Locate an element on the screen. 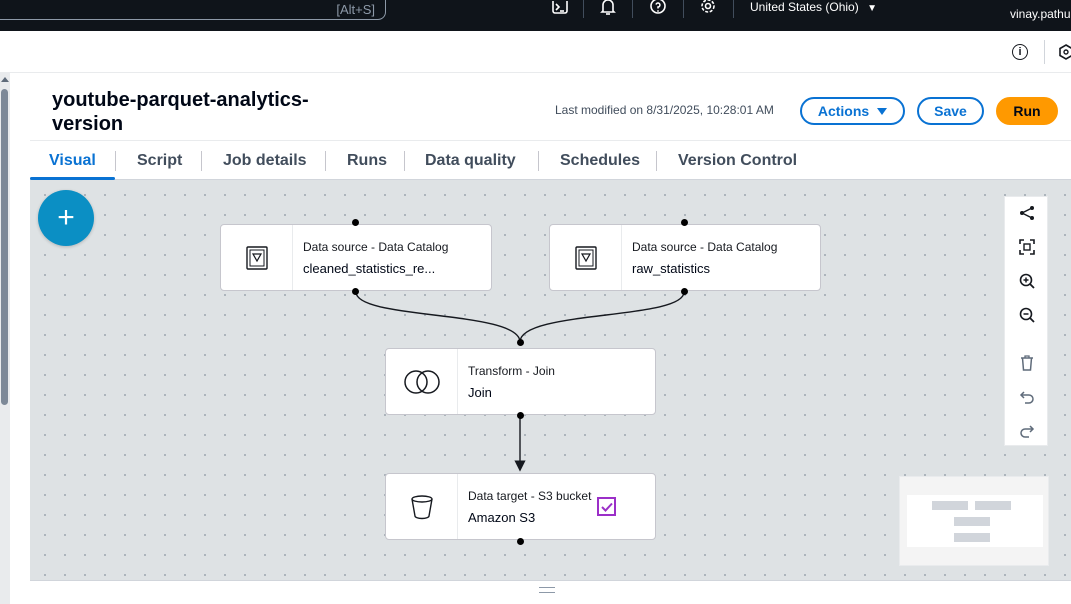  job-title: youtube-parquet-analytics-version is located at coordinates (180, 112).